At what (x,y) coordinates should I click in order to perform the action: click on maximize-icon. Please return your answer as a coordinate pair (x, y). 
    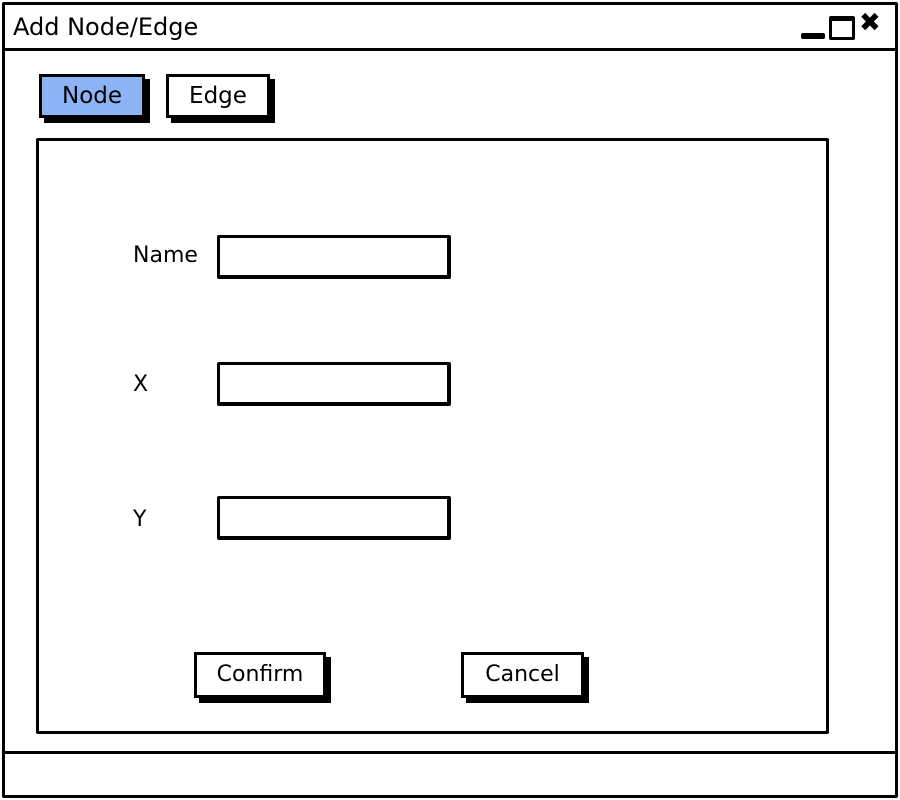
    Looking at the image, I should click on (842, 28).